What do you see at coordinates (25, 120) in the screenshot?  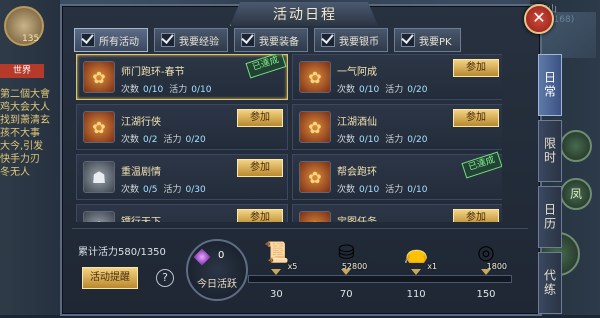 I see `chat-line: 找到萧清玄` at bounding box center [25, 120].